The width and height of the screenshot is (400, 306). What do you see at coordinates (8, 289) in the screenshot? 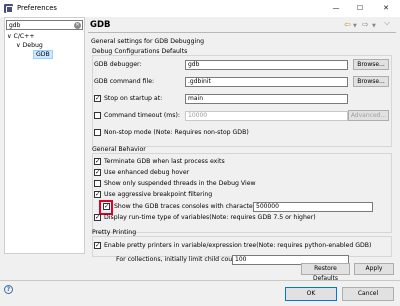
I see `help-icon: ?` at bounding box center [8, 289].